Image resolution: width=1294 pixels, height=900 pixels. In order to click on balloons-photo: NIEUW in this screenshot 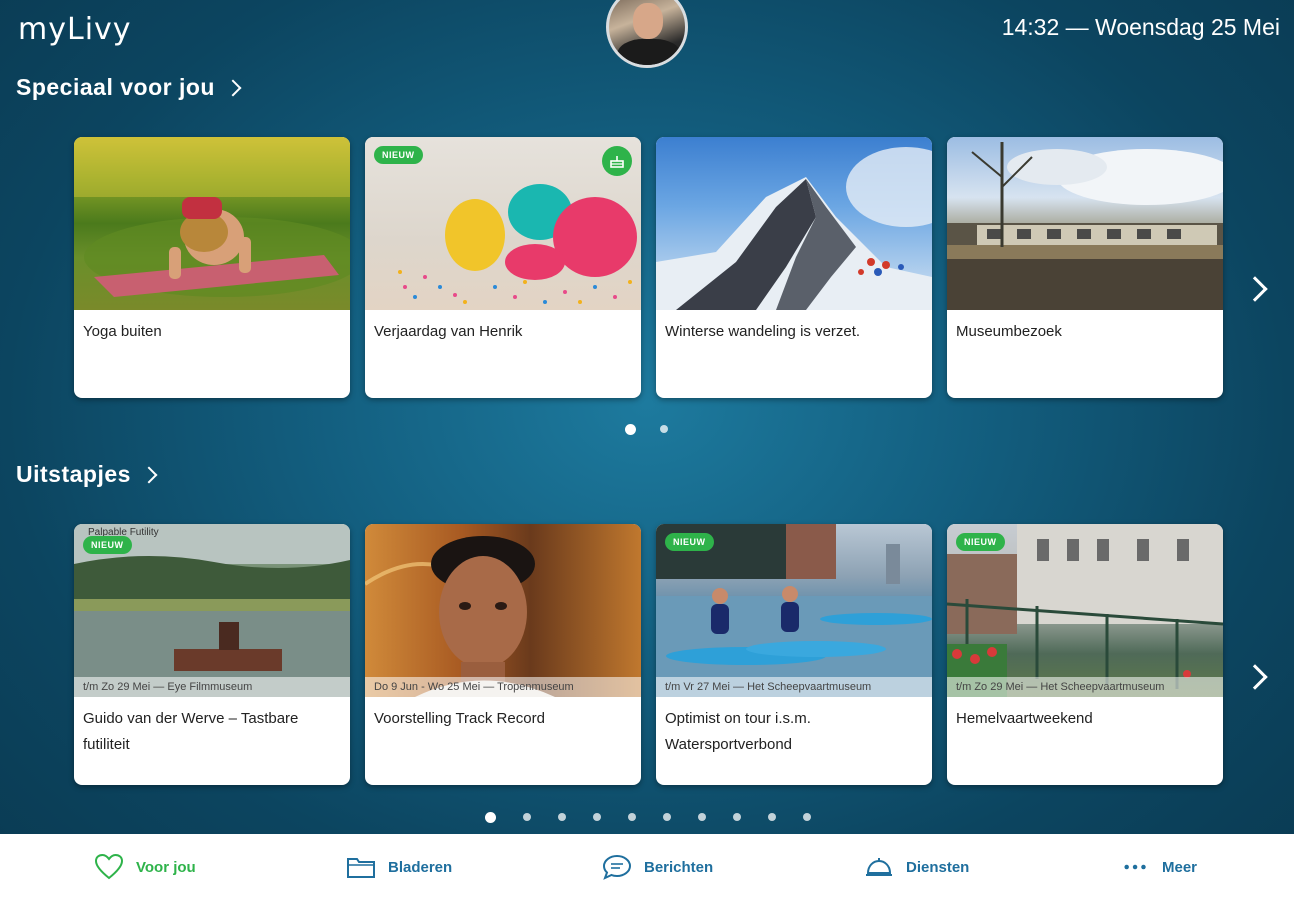, I will do `click(503, 223)`.